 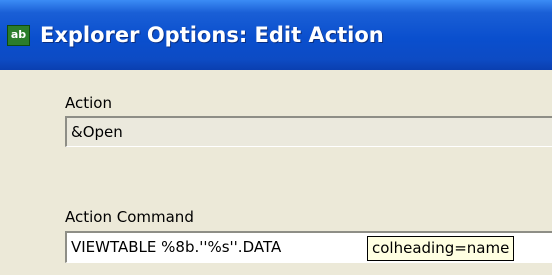 What do you see at coordinates (129, 217) in the screenshot?
I see `action-command-label: Action Command` at bounding box center [129, 217].